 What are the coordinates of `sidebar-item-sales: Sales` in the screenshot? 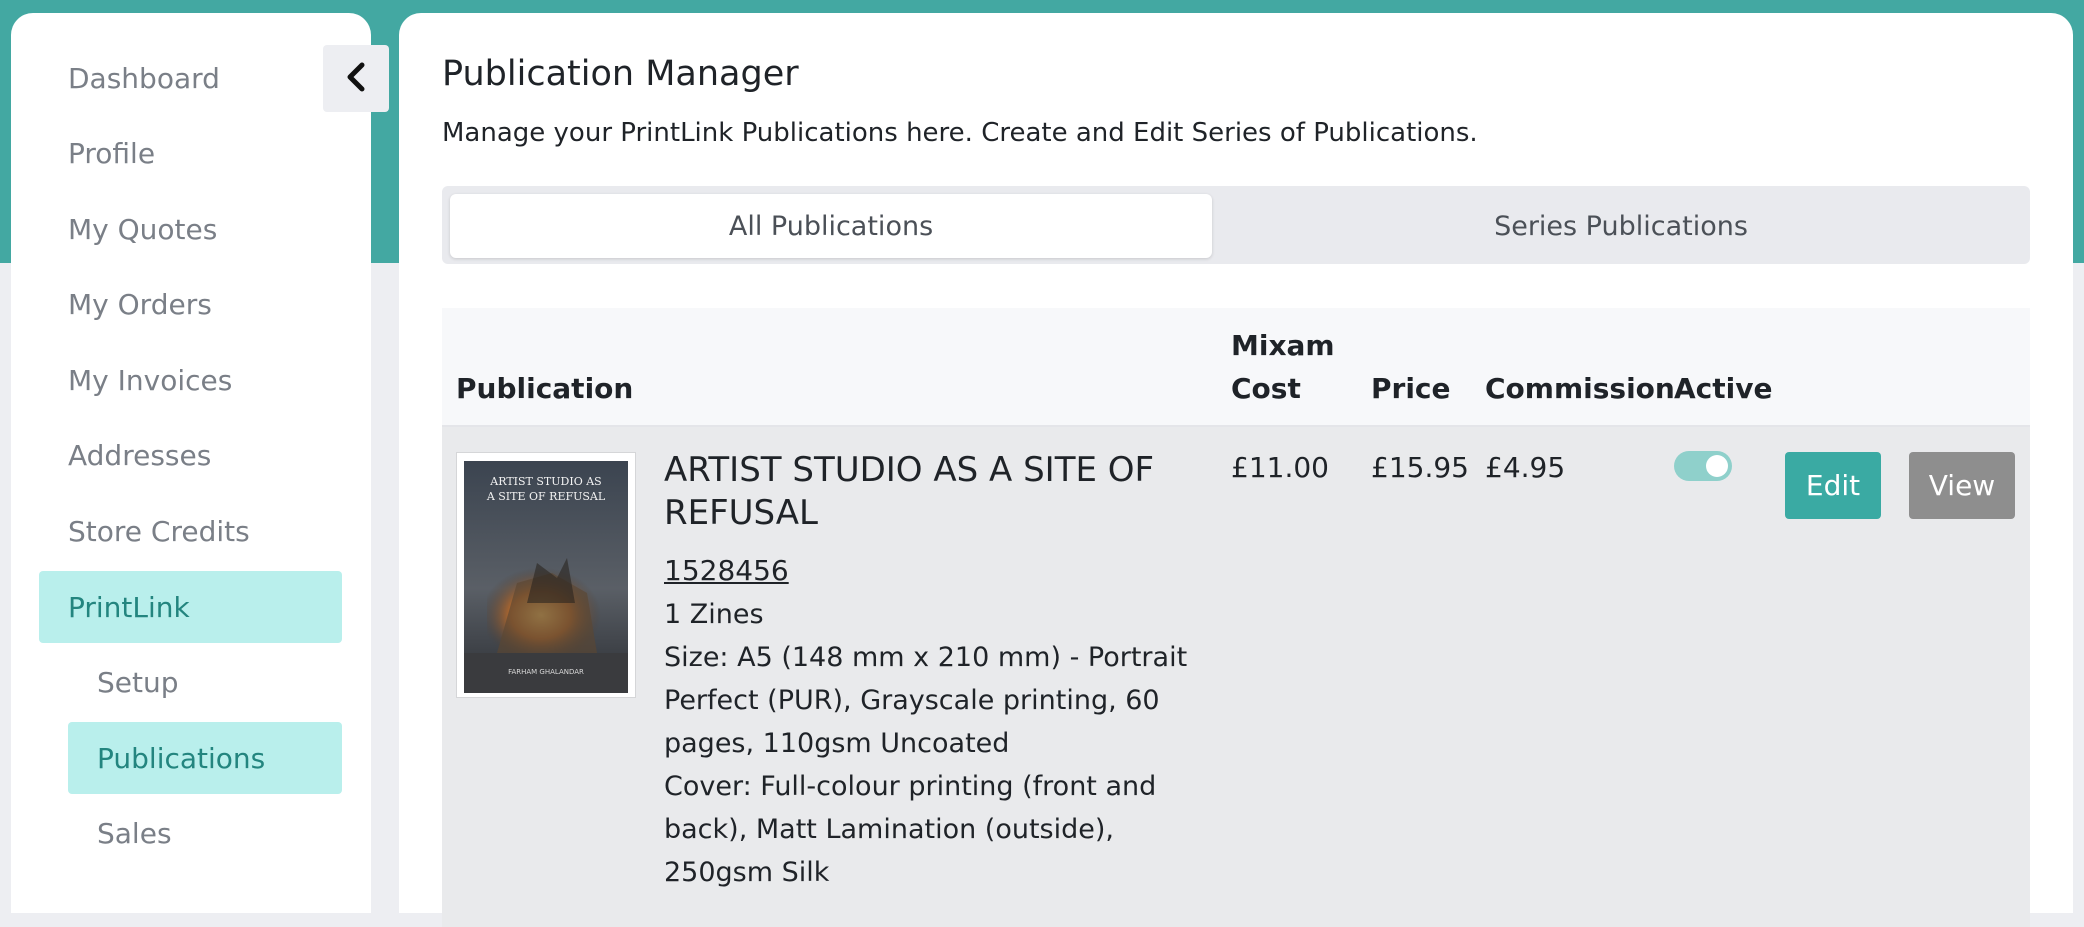 It's located at (205, 833).